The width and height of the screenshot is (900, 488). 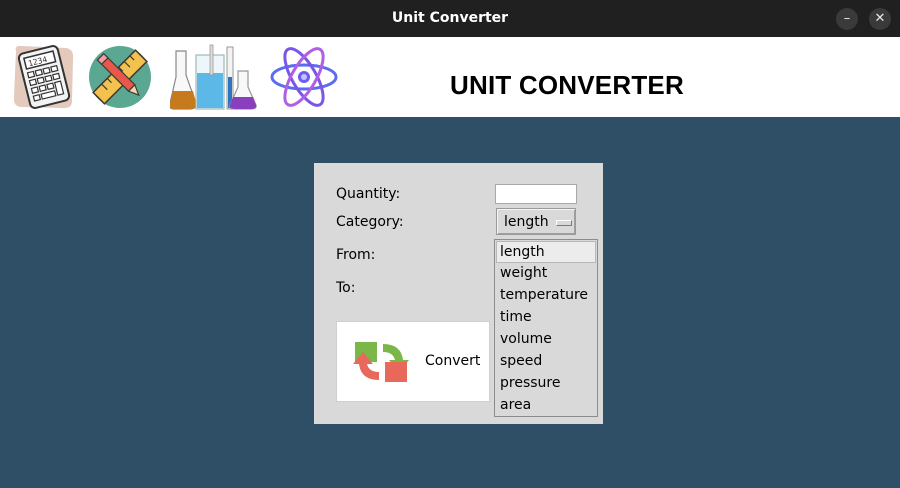 What do you see at coordinates (546, 273) in the screenshot?
I see `dropdown-option-weight: weight` at bounding box center [546, 273].